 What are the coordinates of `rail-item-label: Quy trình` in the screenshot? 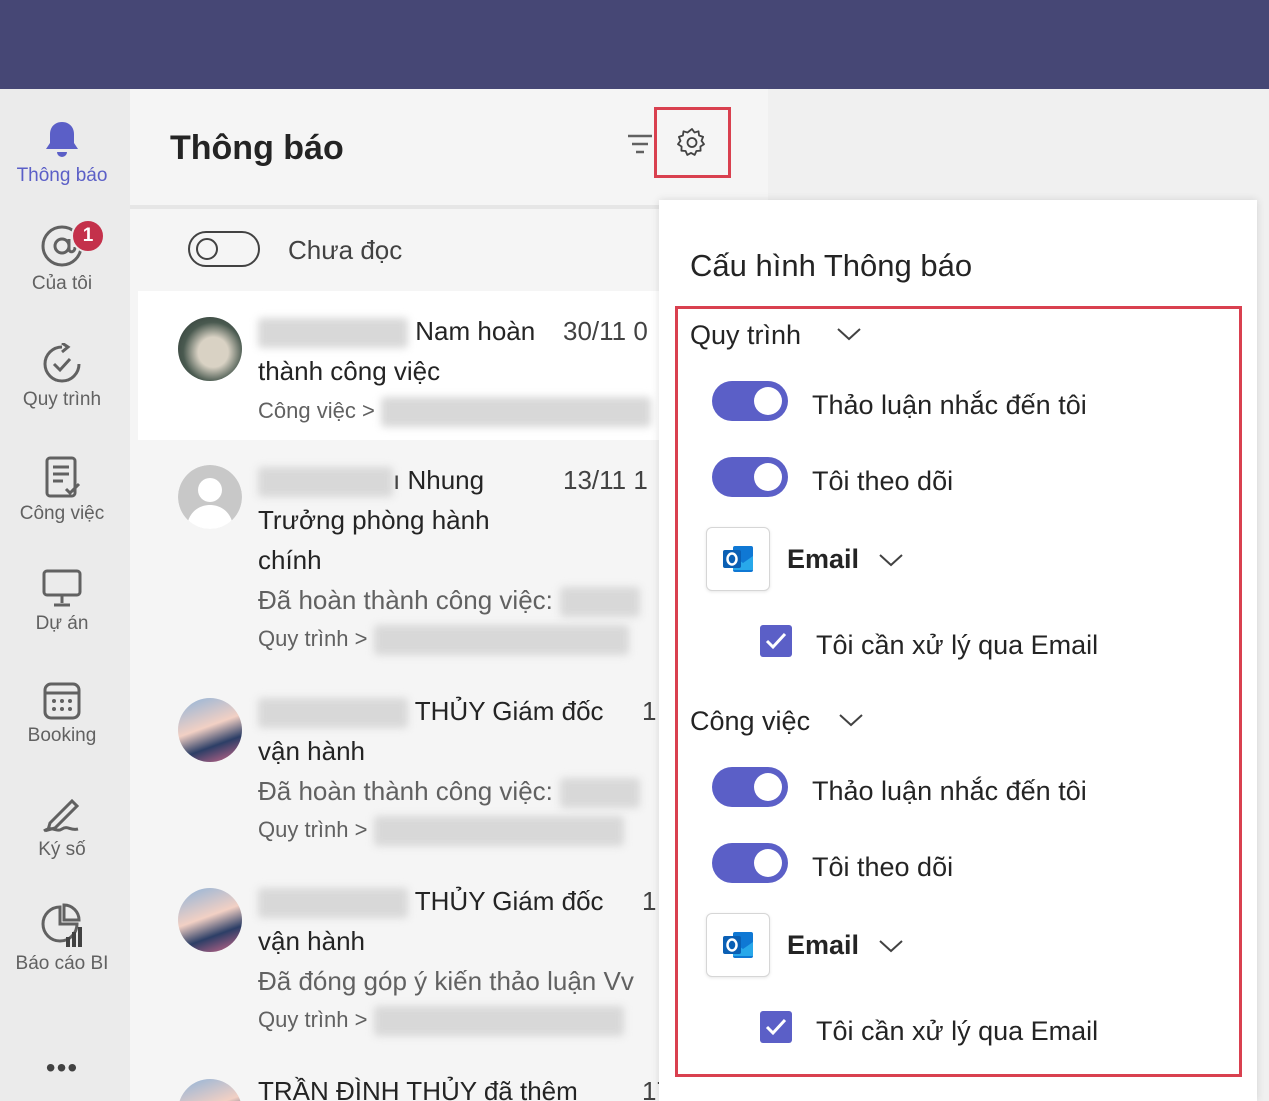 It's located at (62, 399).